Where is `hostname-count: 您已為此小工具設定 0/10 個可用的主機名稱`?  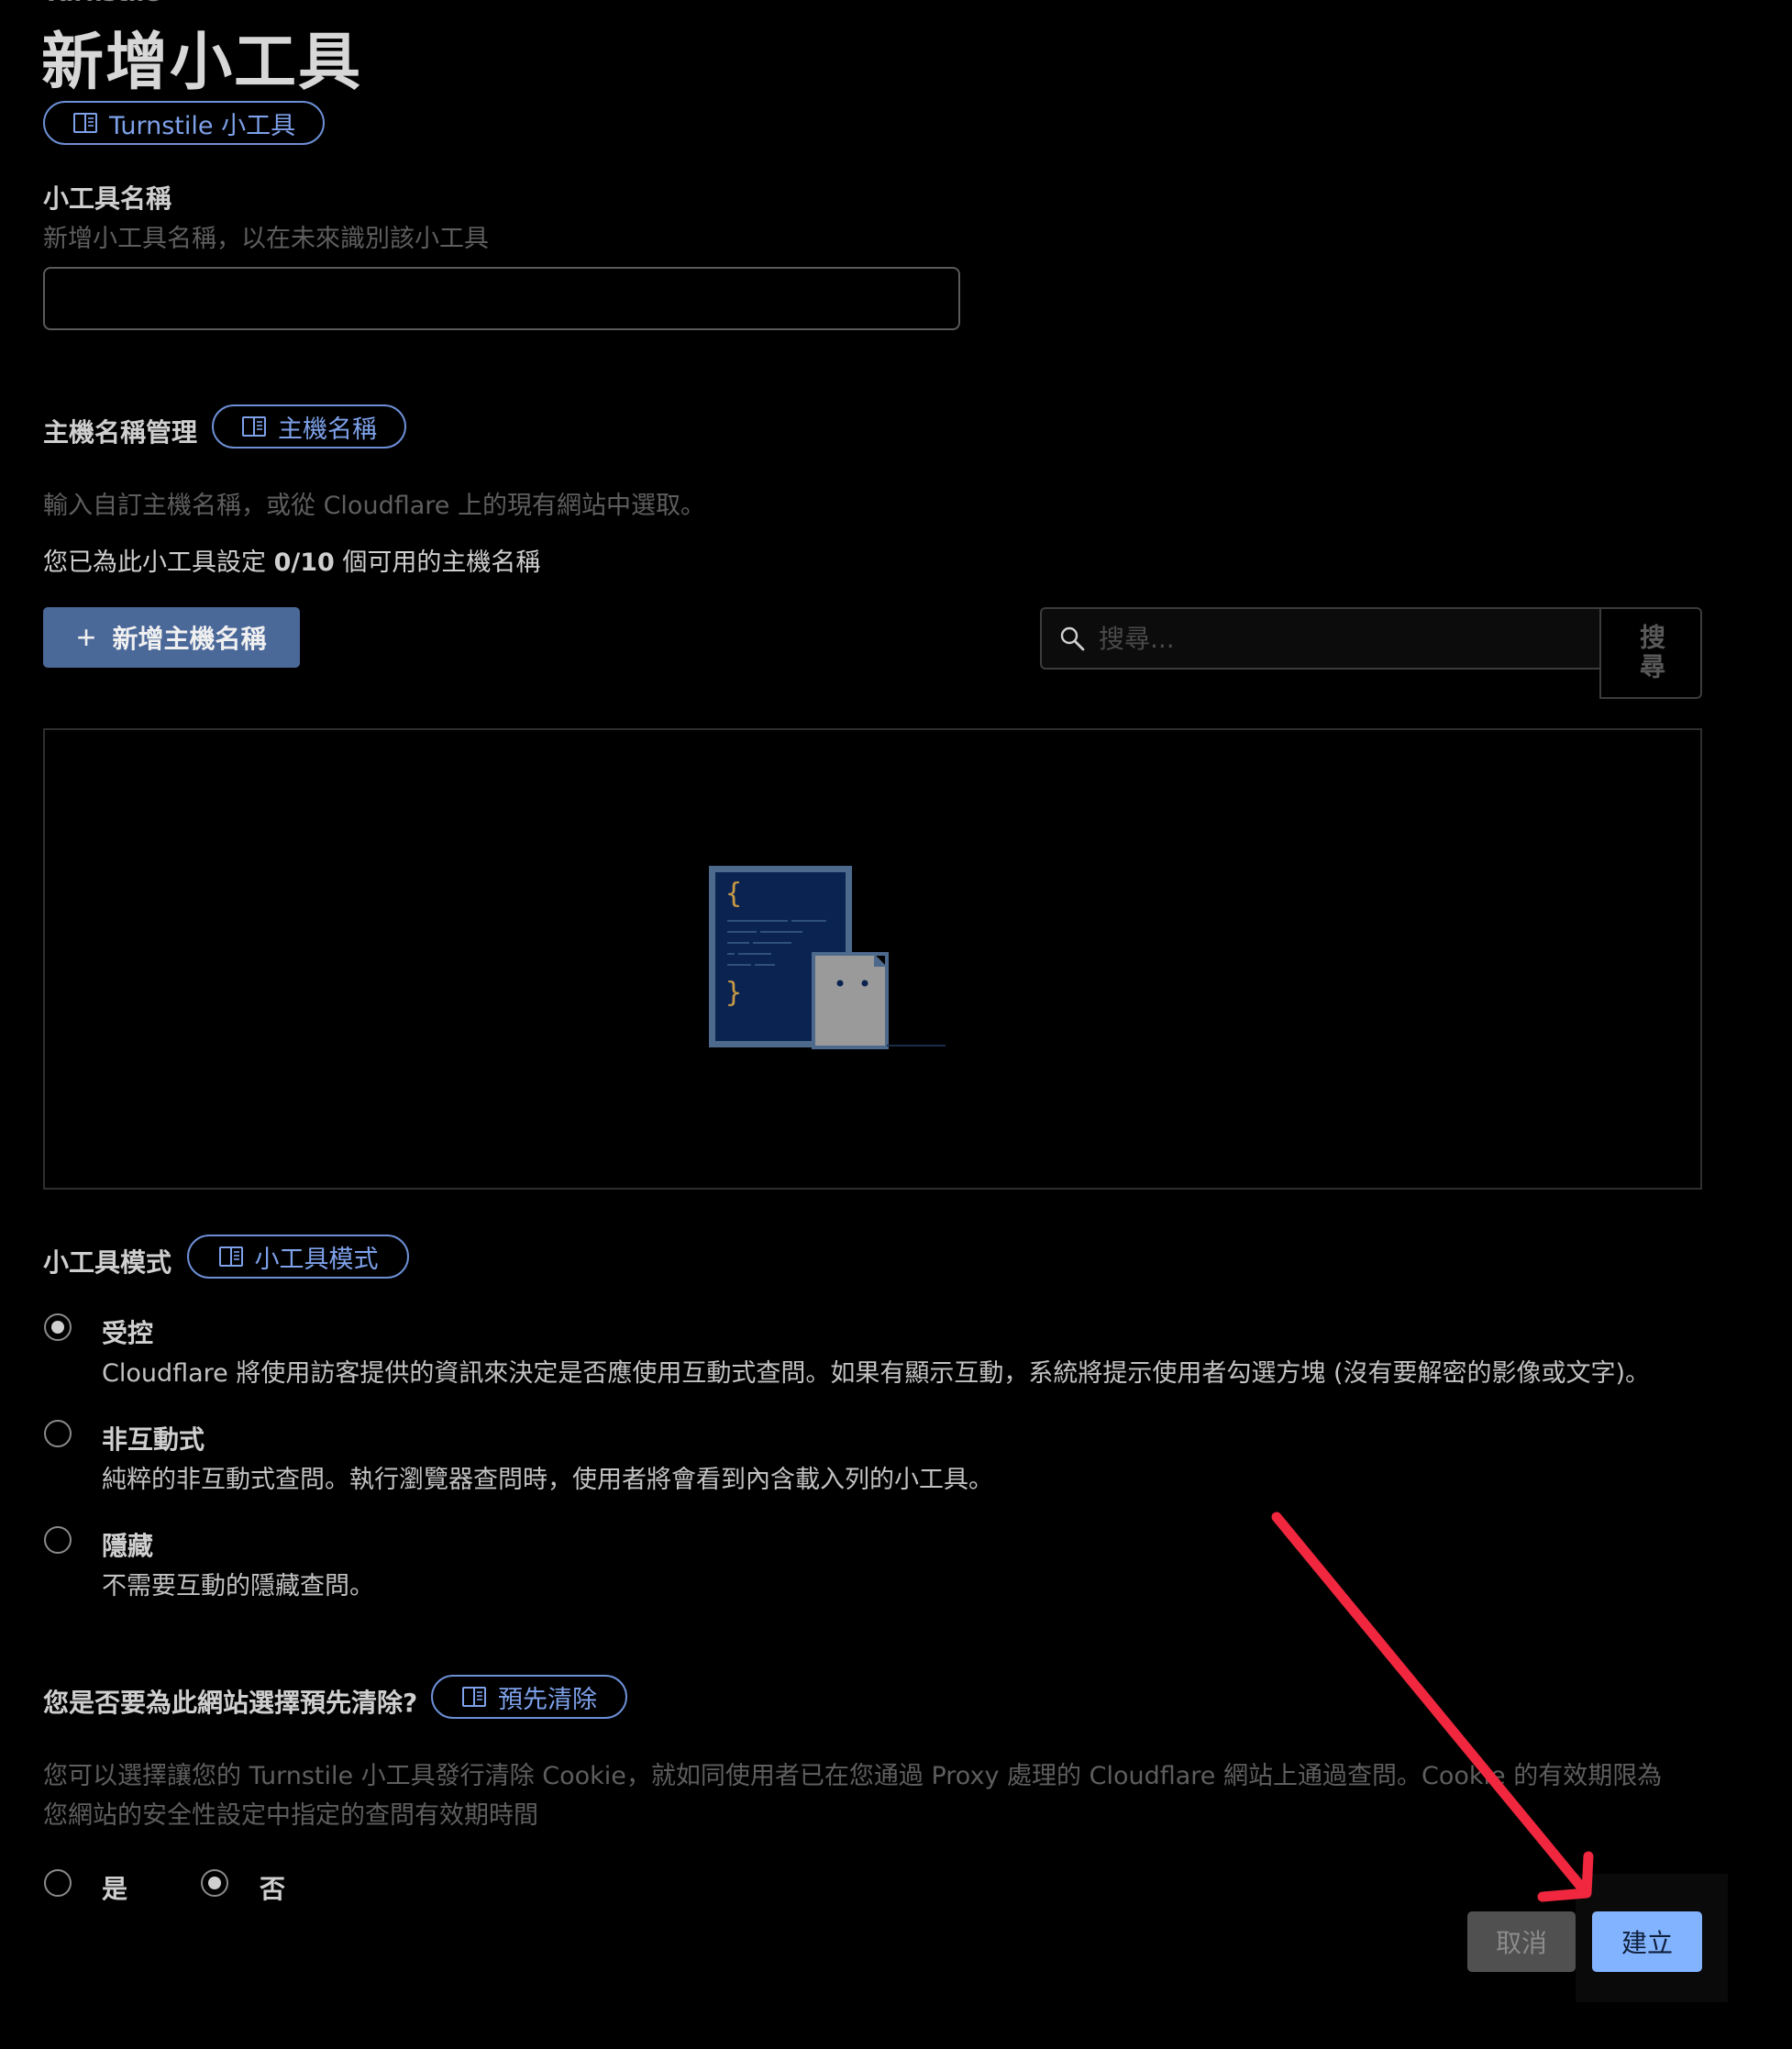
hostname-count: 您已為此小工具設定 0/10 個可用的主機名稱 is located at coordinates (292, 560).